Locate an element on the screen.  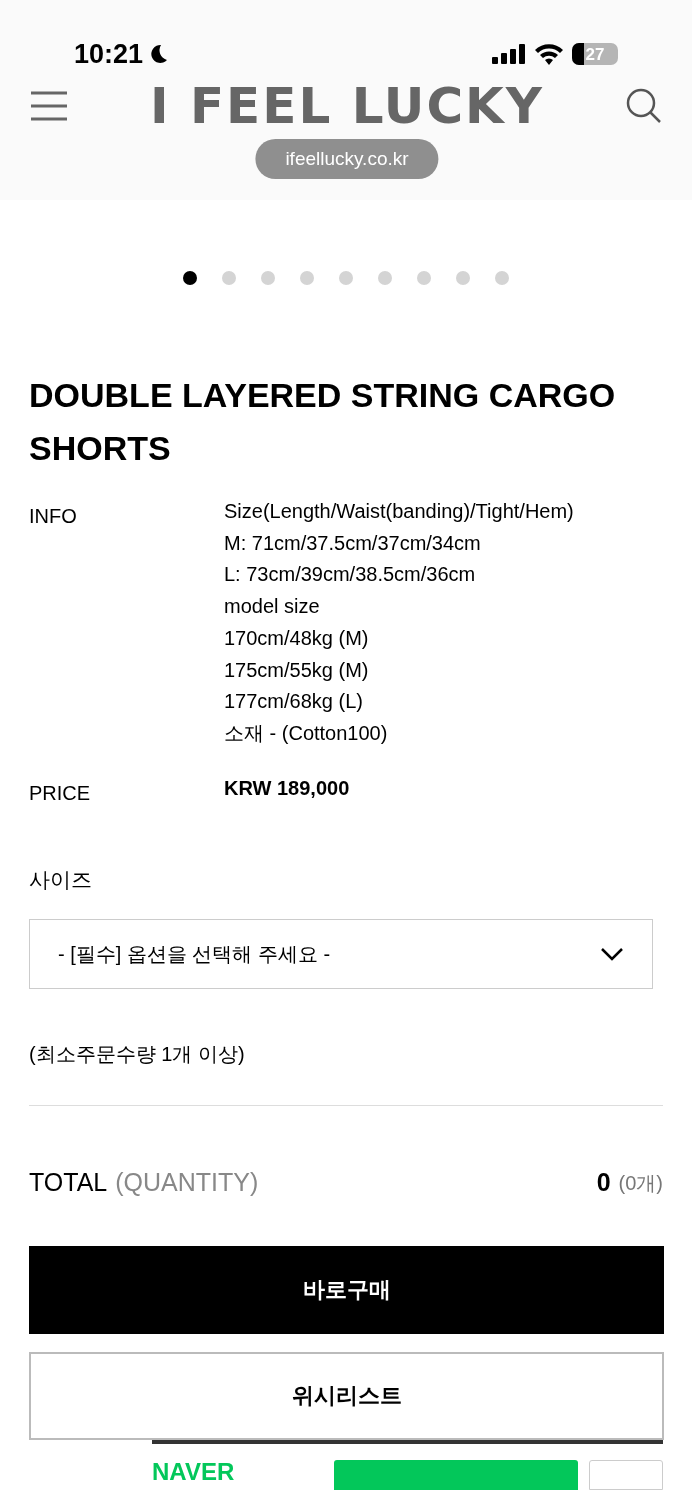
detail-value: KRW 189,000 is located at coordinates (287, 788).